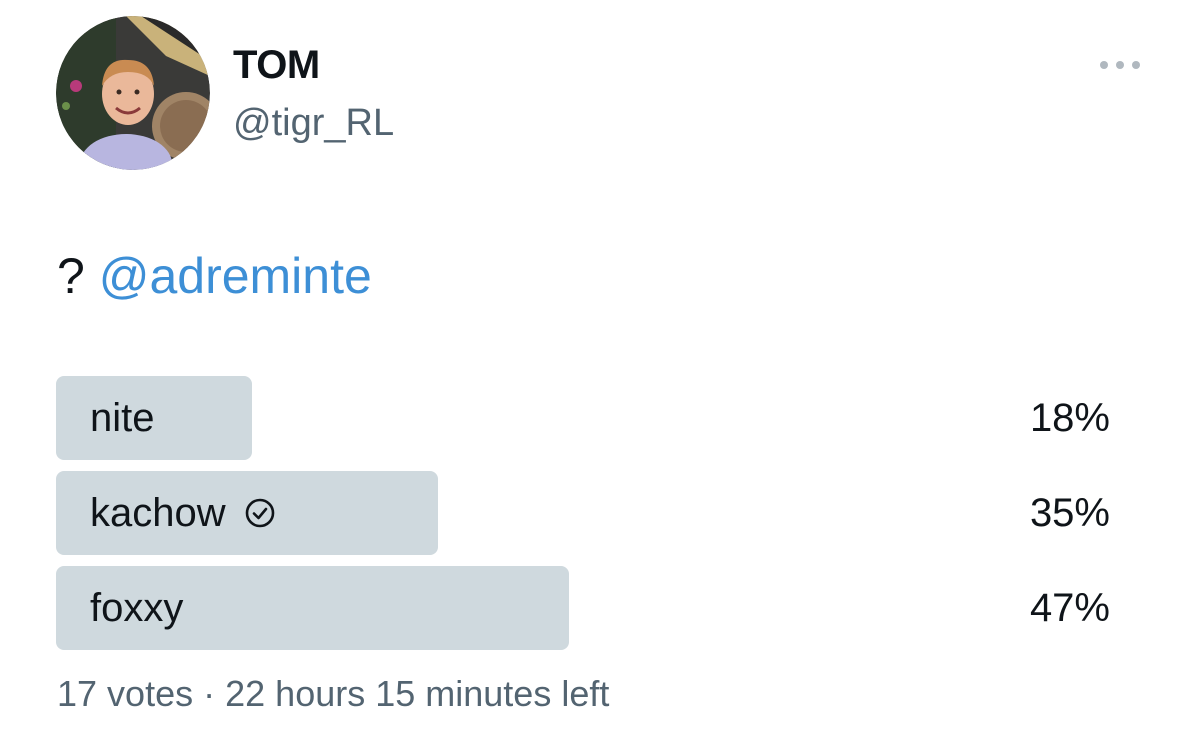 The height and width of the screenshot is (754, 1200). I want to click on poll-time-left: 22 hours 15 minutes left, so click(417, 693).